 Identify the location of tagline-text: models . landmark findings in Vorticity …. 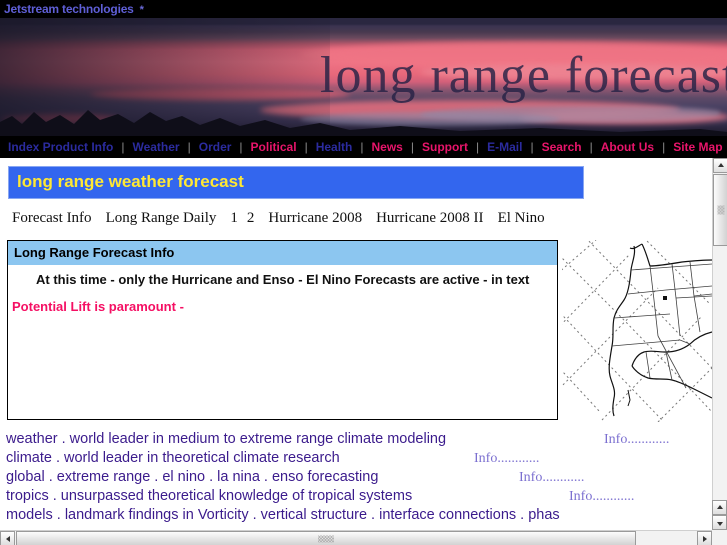
(283, 515).